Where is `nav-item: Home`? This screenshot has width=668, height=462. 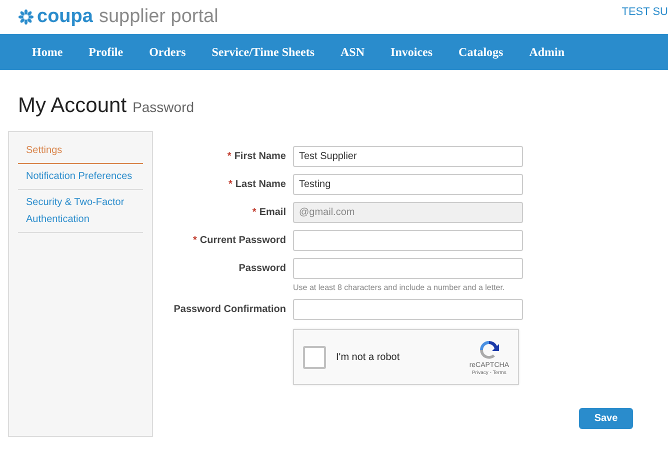
nav-item: Home is located at coordinates (47, 52).